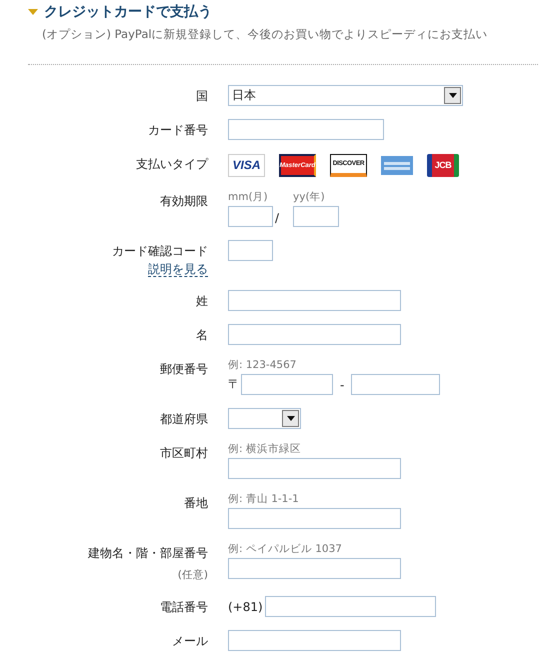  Describe the element at coordinates (246, 165) in the screenshot. I see `card-logo: VISA` at that location.